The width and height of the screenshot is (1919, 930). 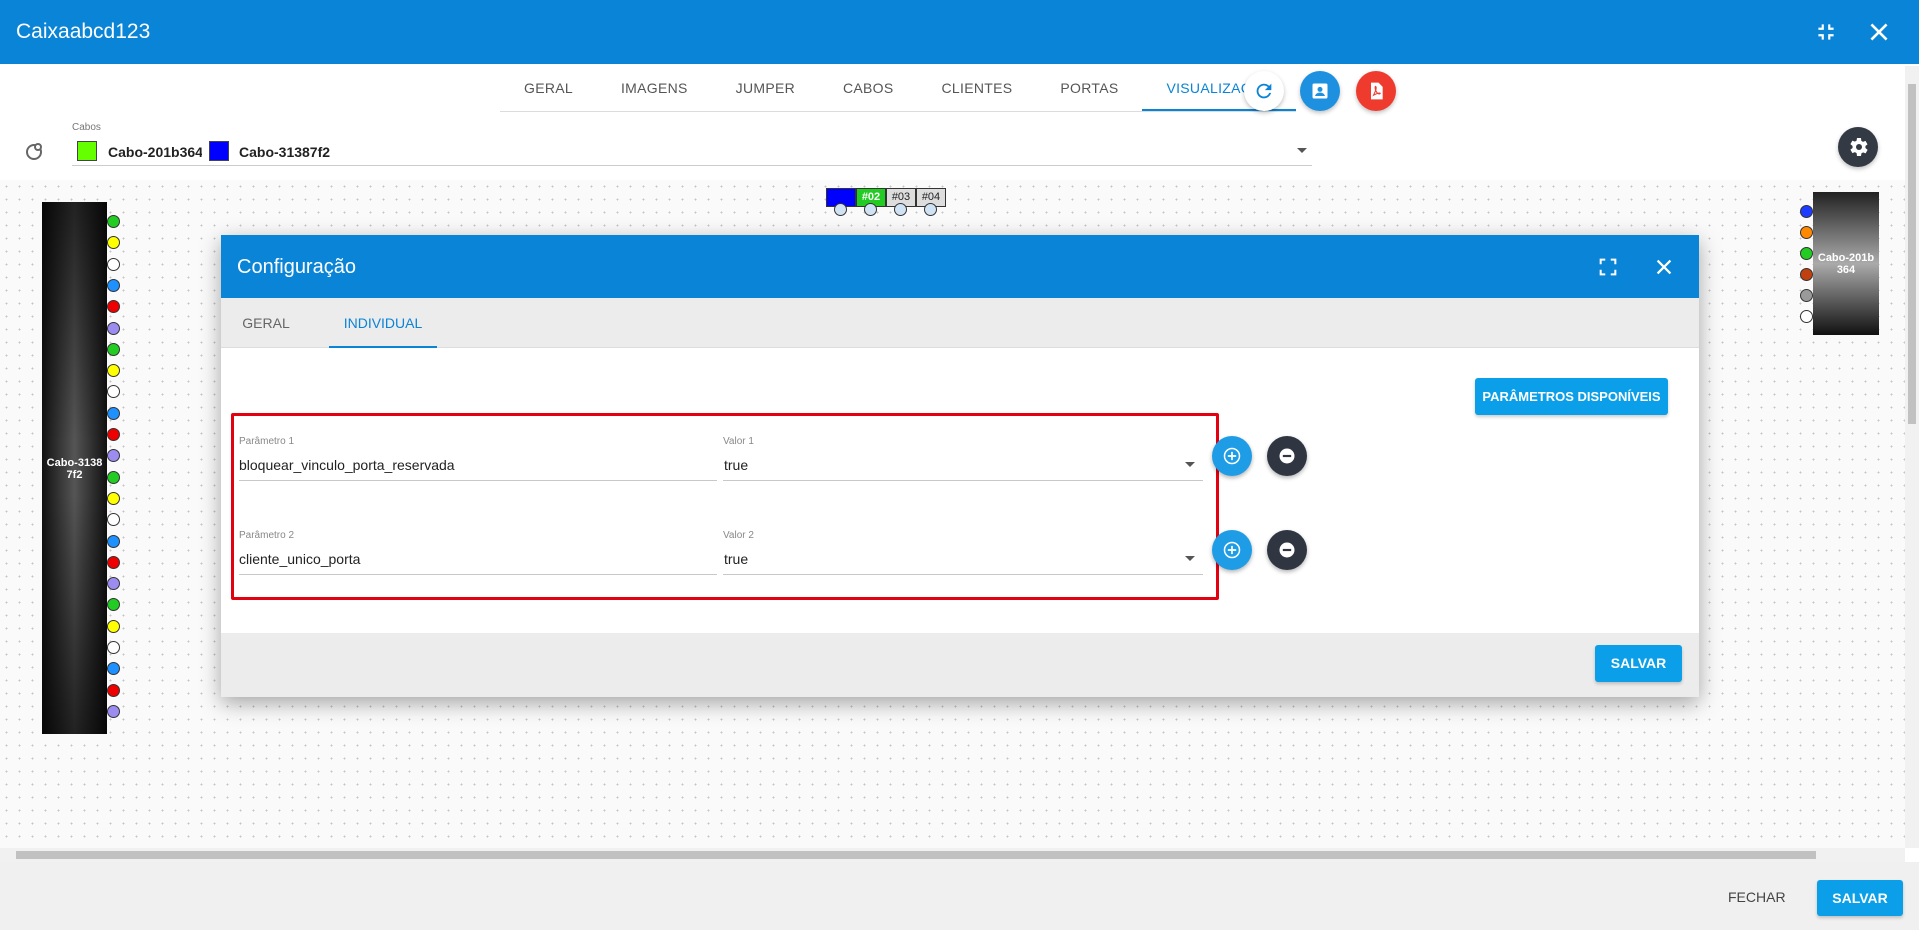 I want to click on window-title: Caixaabcd123, so click(x=83, y=31).